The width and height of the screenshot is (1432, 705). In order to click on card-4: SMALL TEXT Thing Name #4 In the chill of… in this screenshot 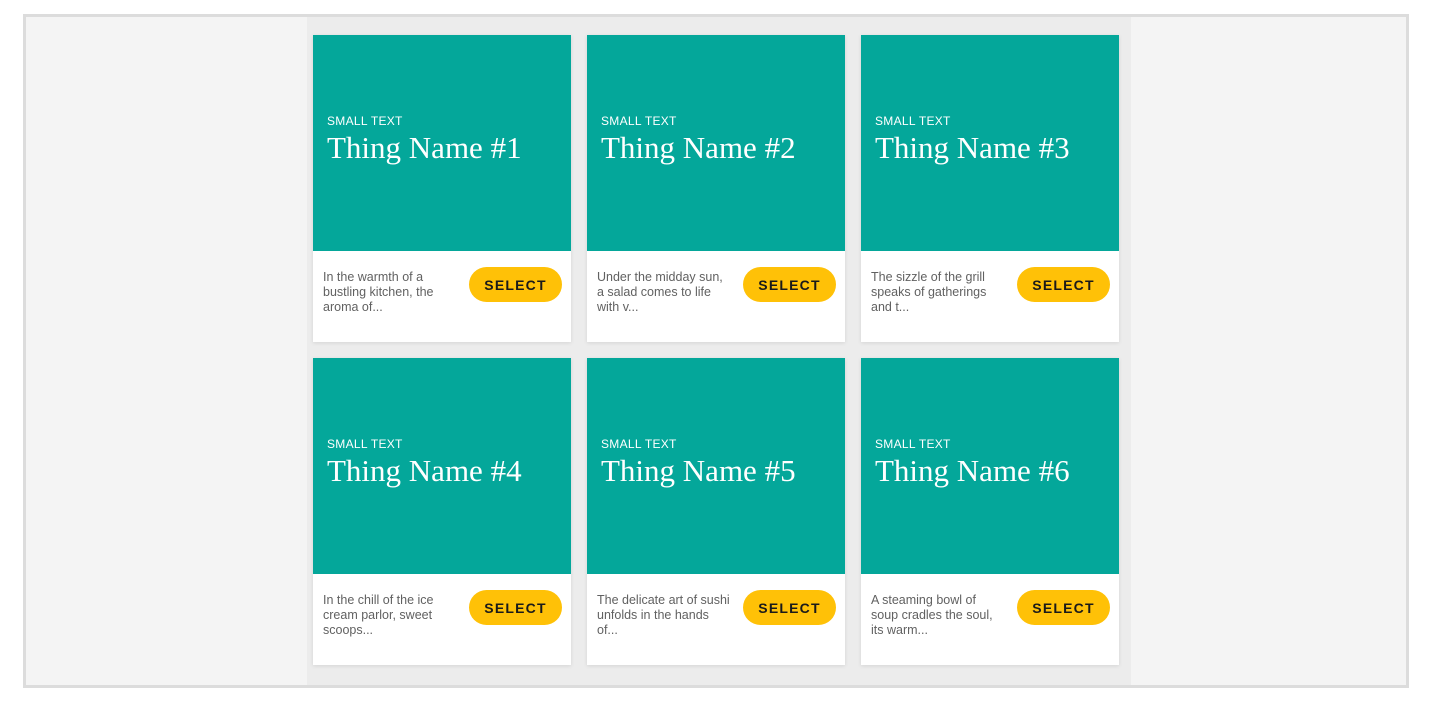, I will do `click(442, 511)`.